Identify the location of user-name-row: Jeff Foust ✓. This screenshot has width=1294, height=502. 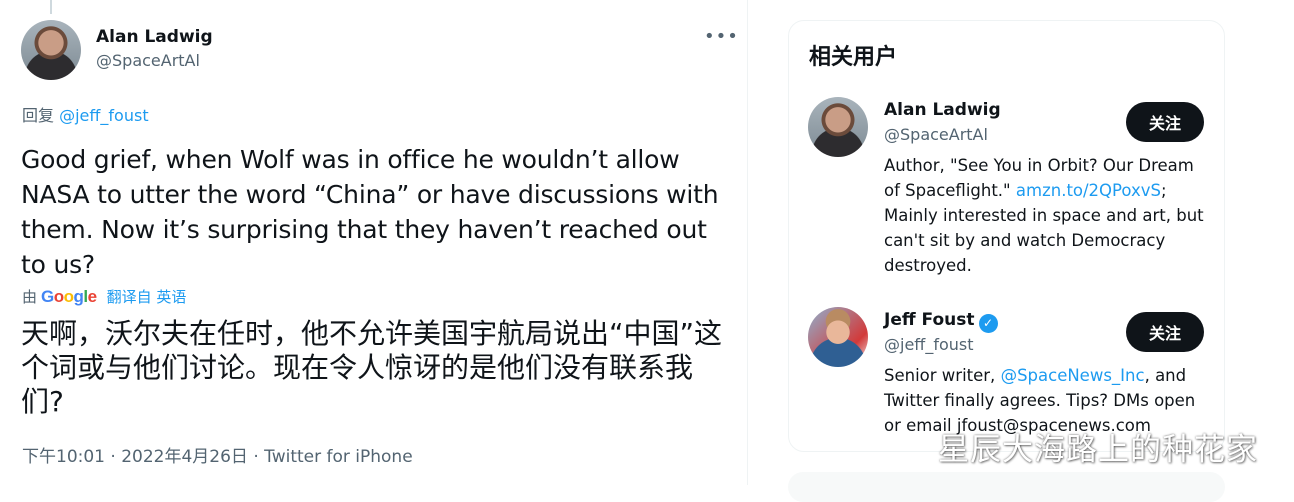
(941, 321).